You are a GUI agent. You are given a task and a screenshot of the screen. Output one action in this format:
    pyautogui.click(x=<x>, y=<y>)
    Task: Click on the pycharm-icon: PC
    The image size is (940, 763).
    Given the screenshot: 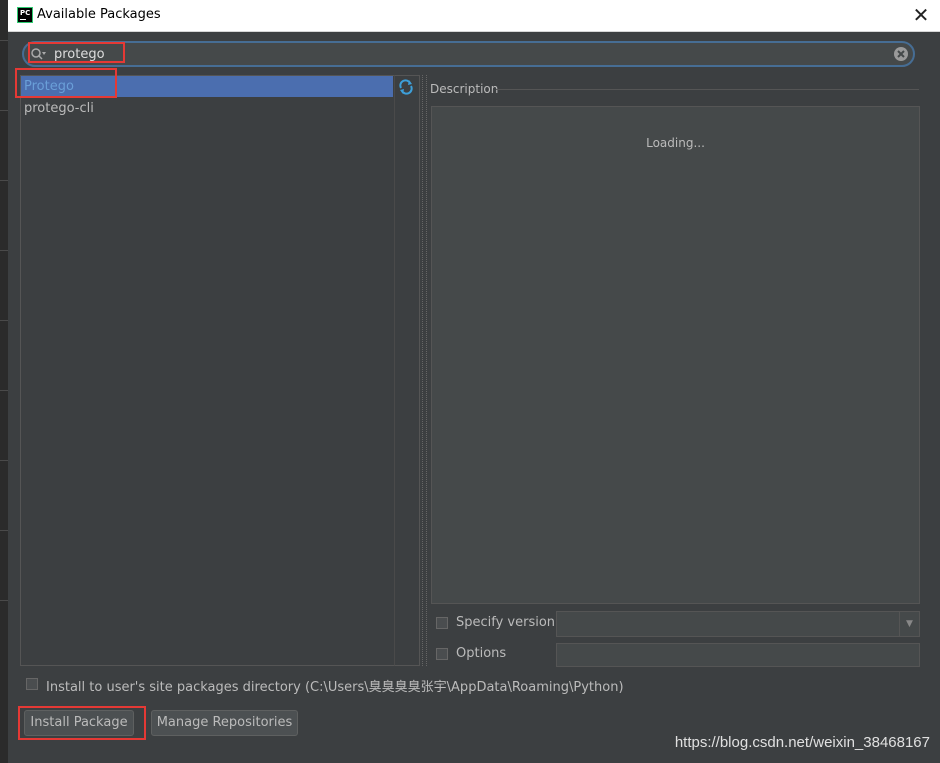 What is the action you would take?
    pyautogui.click(x=25, y=15)
    